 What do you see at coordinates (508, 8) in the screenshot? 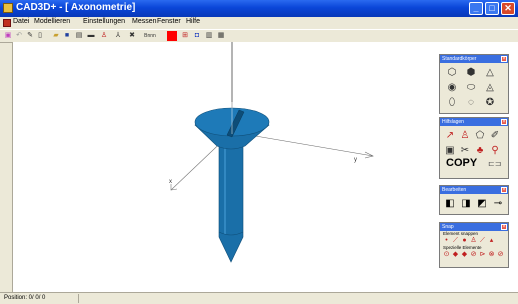
I see `close-button: ✕` at bounding box center [508, 8].